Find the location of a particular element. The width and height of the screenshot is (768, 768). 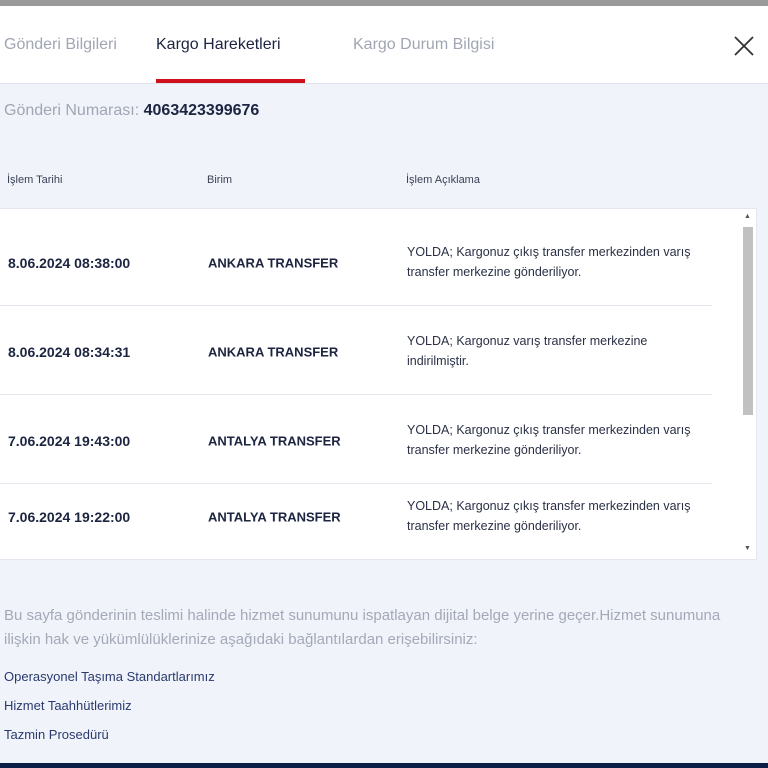

scroll-up-icon: ▲ is located at coordinates (747, 216).